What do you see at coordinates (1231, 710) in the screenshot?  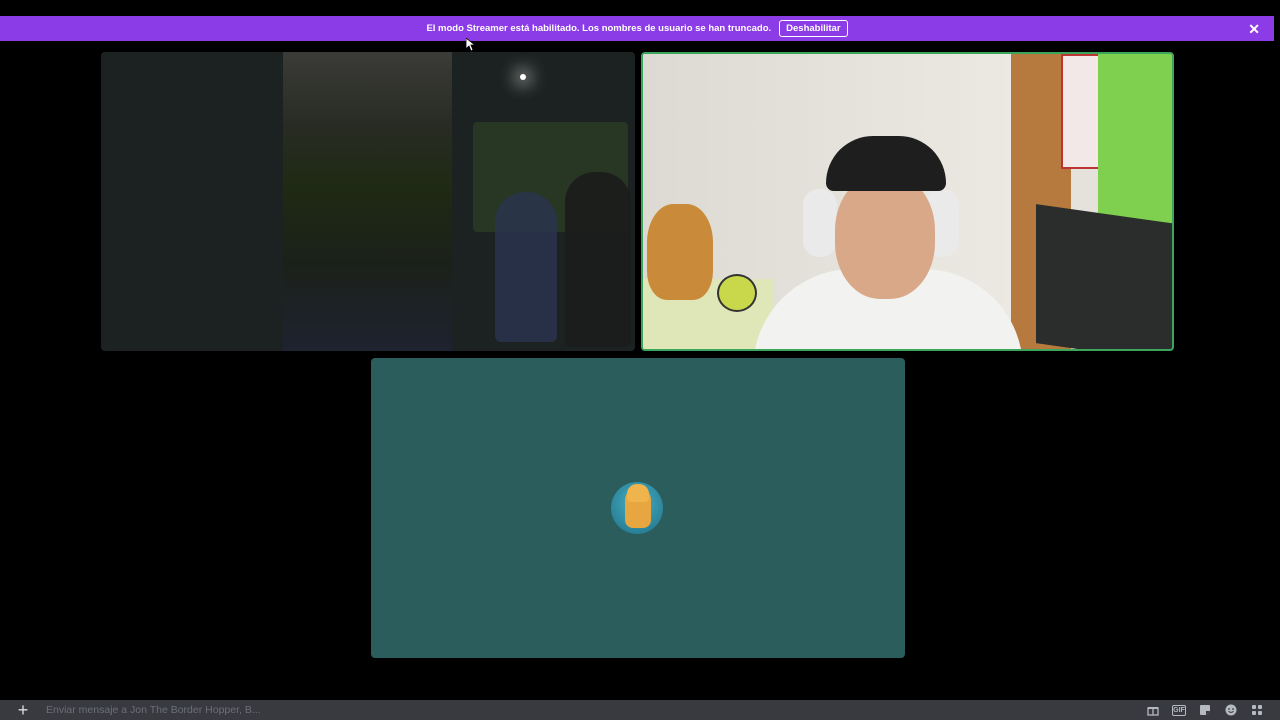 I see `emoji-icon` at bounding box center [1231, 710].